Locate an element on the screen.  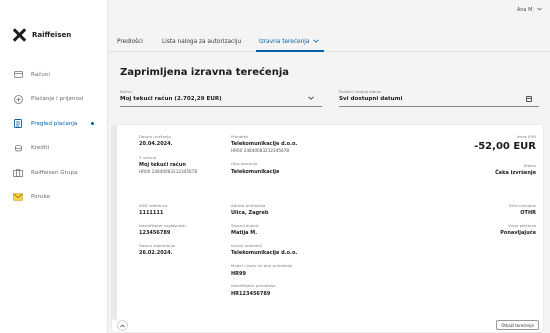
sidebar-item-pregled-placanja: Pregled plaćanja is located at coordinates (54, 123).